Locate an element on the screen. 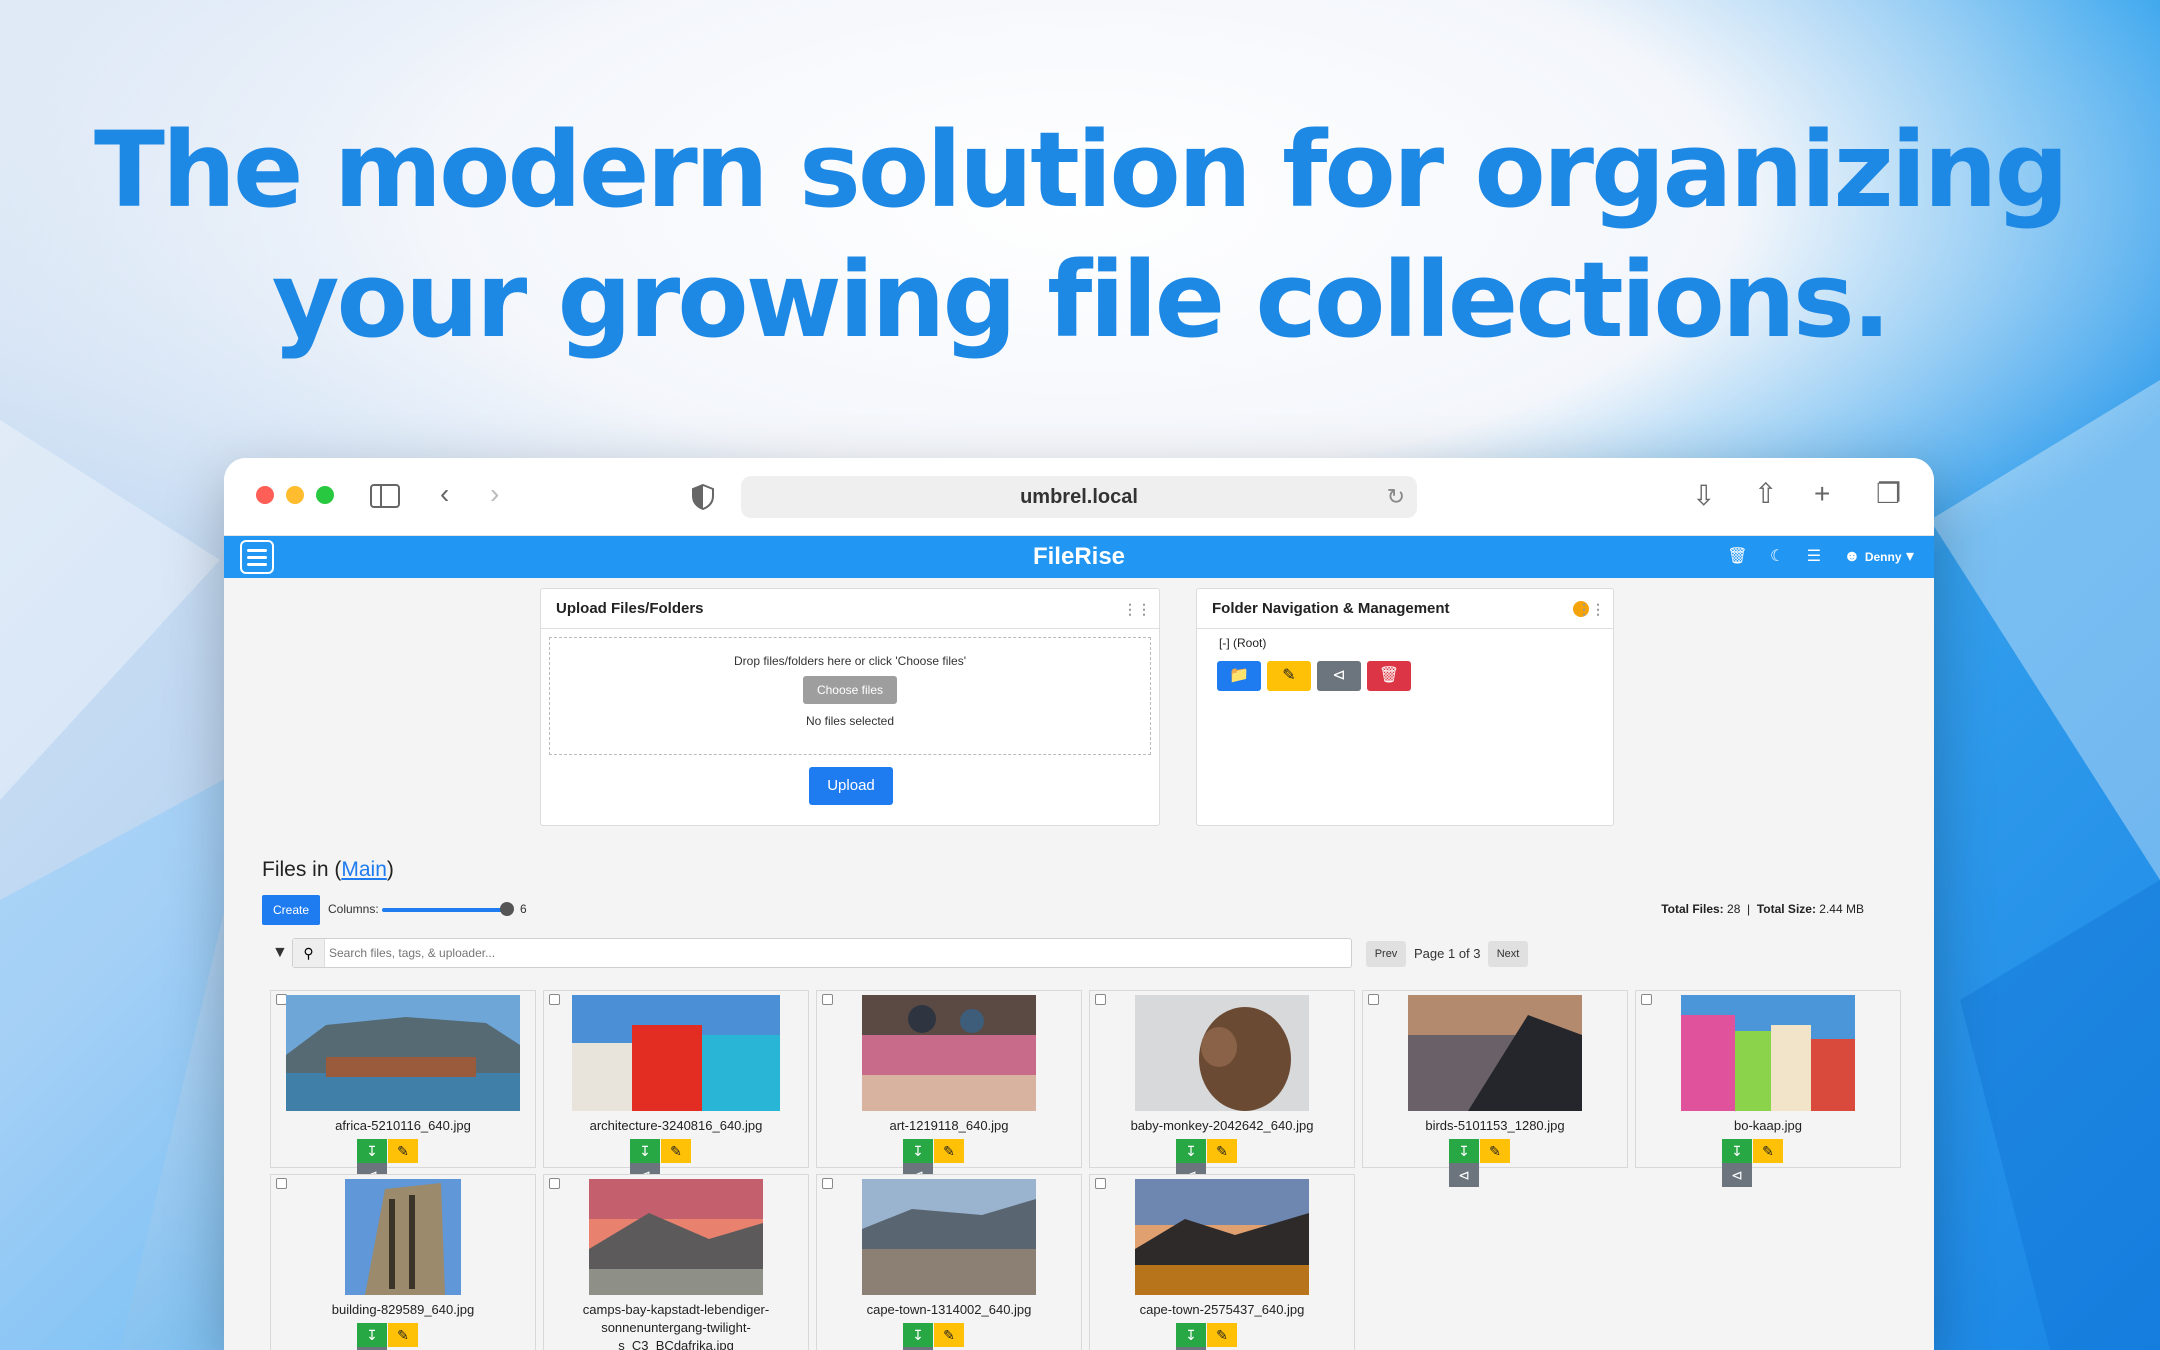 The image size is (2160, 1350). close-window-button is located at coordinates (265, 495).